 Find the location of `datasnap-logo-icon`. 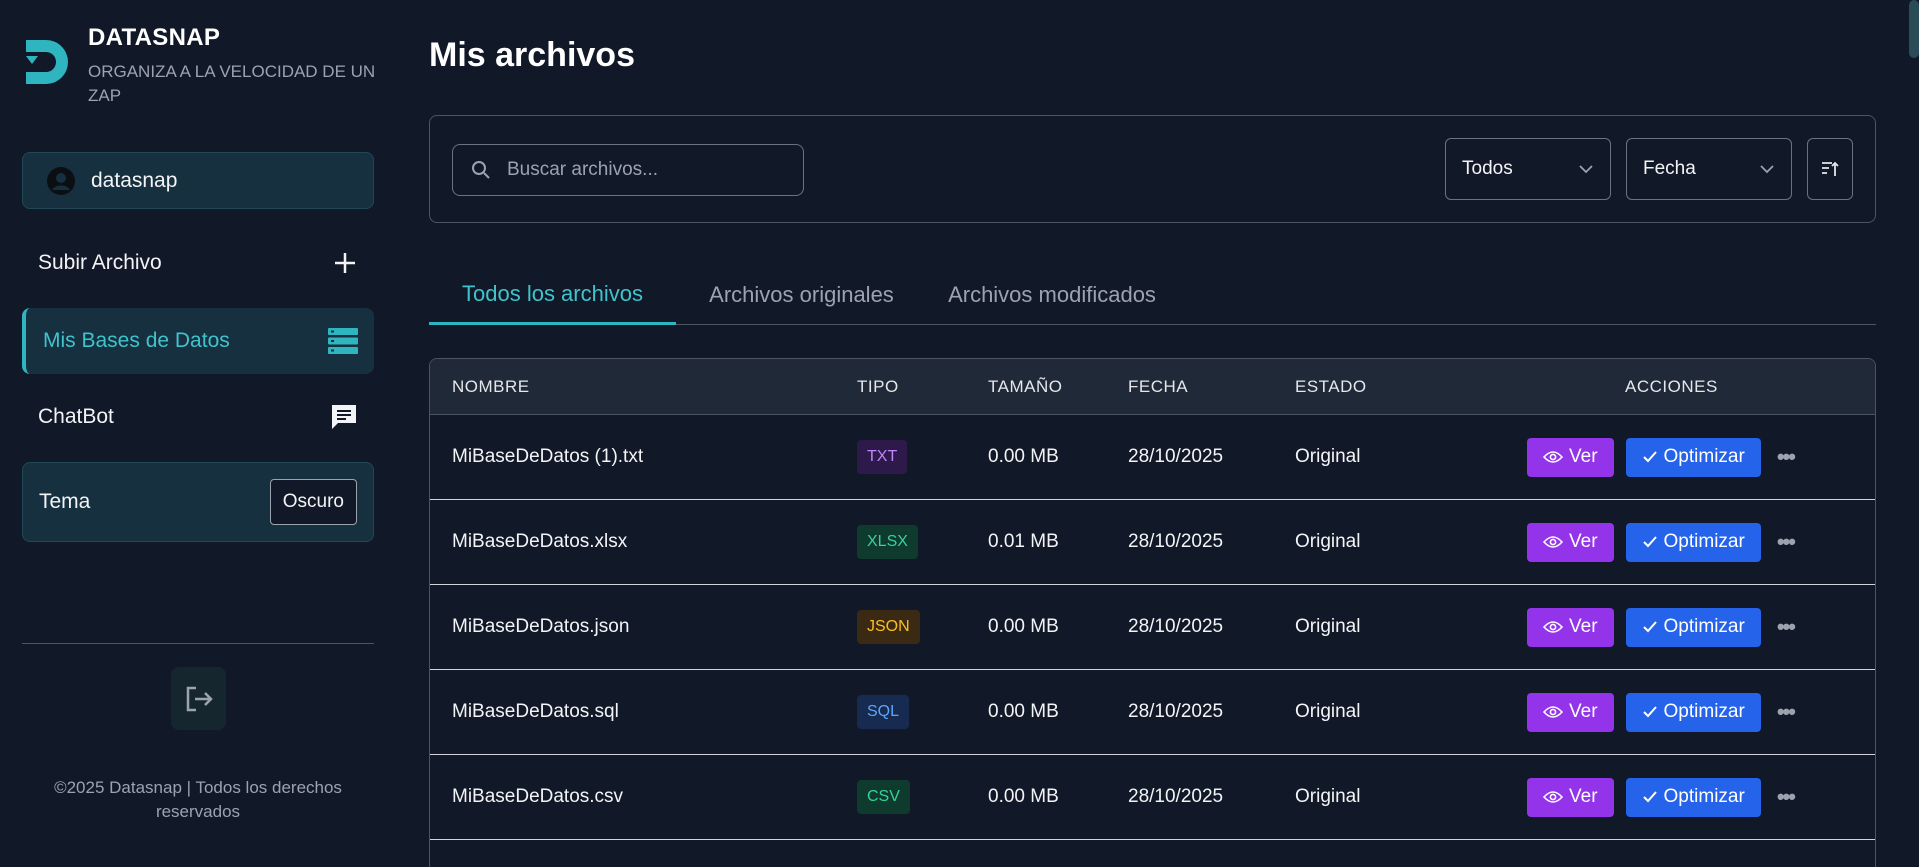

datasnap-logo-icon is located at coordinates (47, 62).